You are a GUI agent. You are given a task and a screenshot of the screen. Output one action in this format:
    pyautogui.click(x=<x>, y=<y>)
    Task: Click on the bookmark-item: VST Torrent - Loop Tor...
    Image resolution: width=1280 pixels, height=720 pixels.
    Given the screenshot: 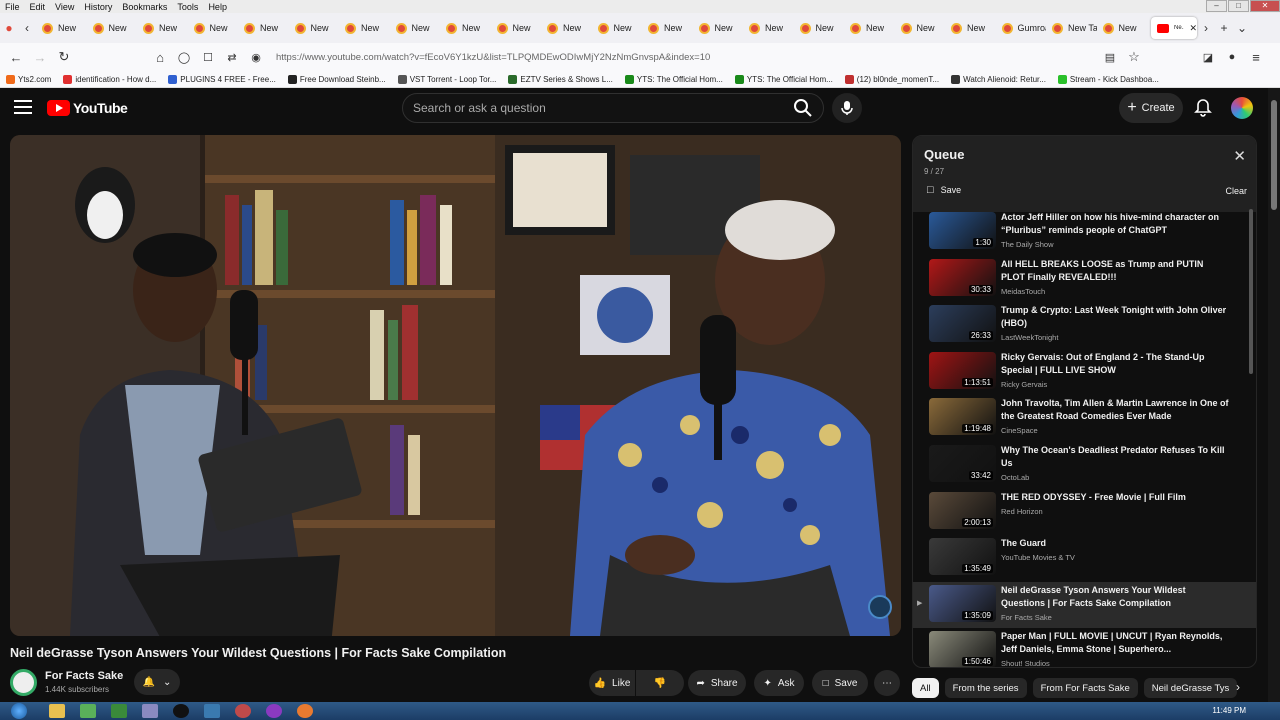 What is the action you would take?
    pyautogui.click(x=447, y=79)
    